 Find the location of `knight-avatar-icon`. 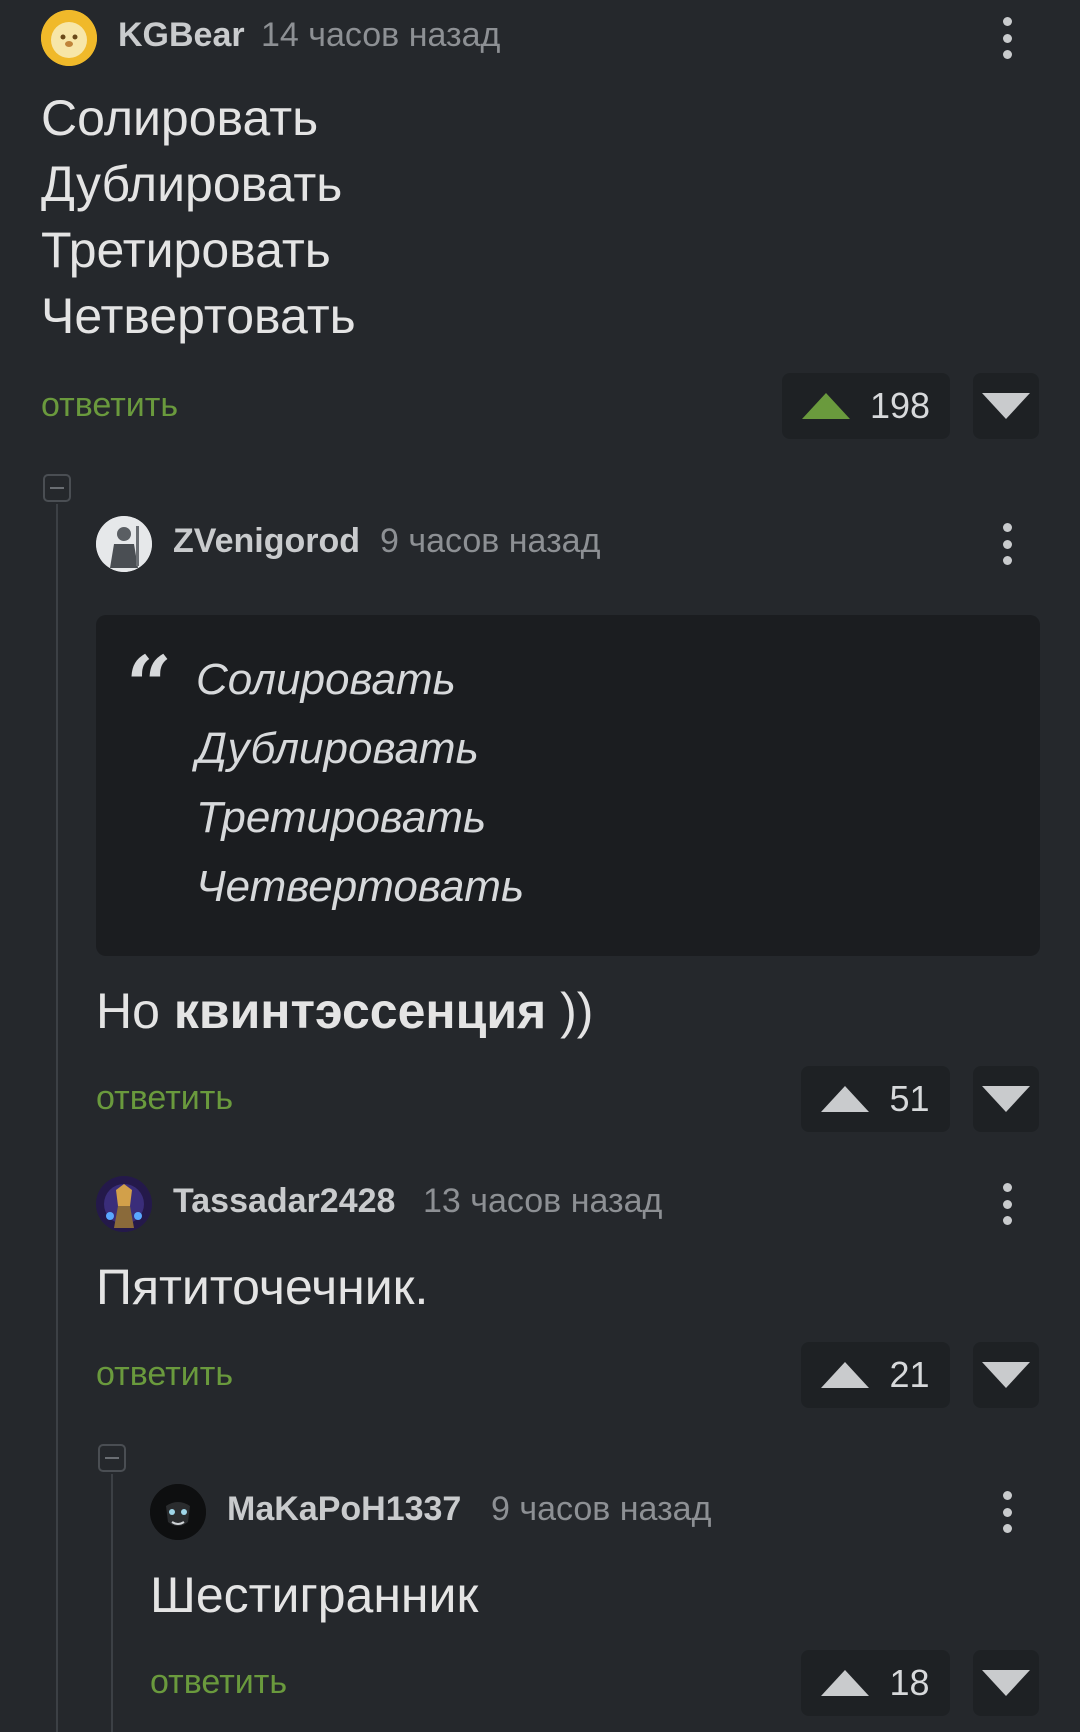

knight-avatar-icon is located at coordinates (124, 544).